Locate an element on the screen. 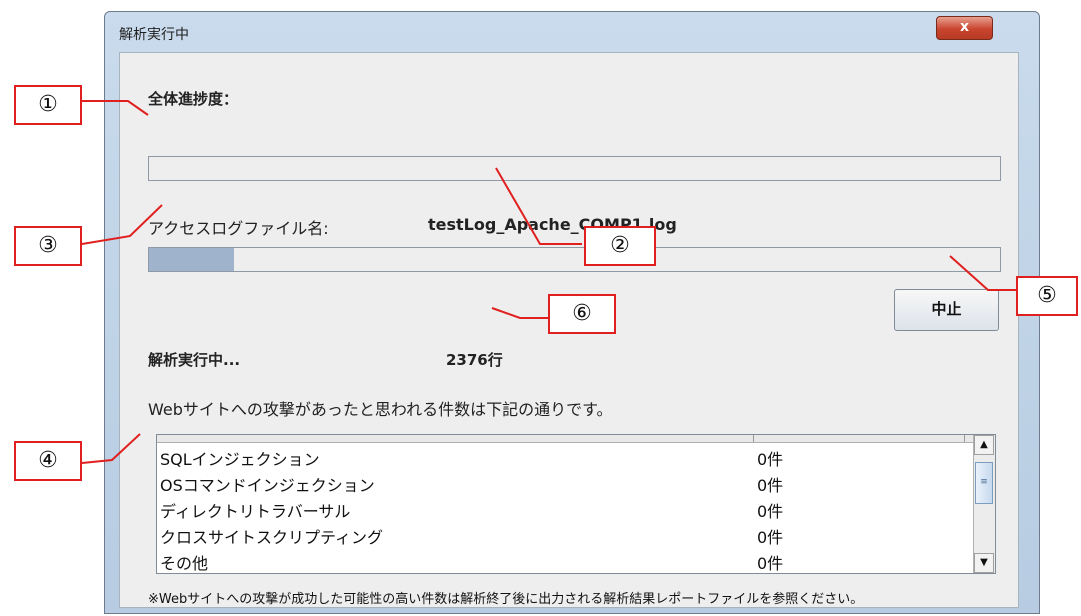 The width and height of the screenshot is (1081, 616). list-item: クロスサイトスクリプティング 0件 is located at coordinates (566, 535).